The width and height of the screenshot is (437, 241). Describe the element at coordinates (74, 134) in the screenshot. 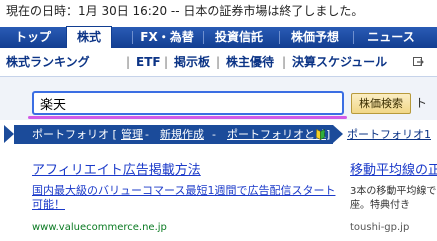

I see `portfolio-label: ポートフォリオ [` at that location.